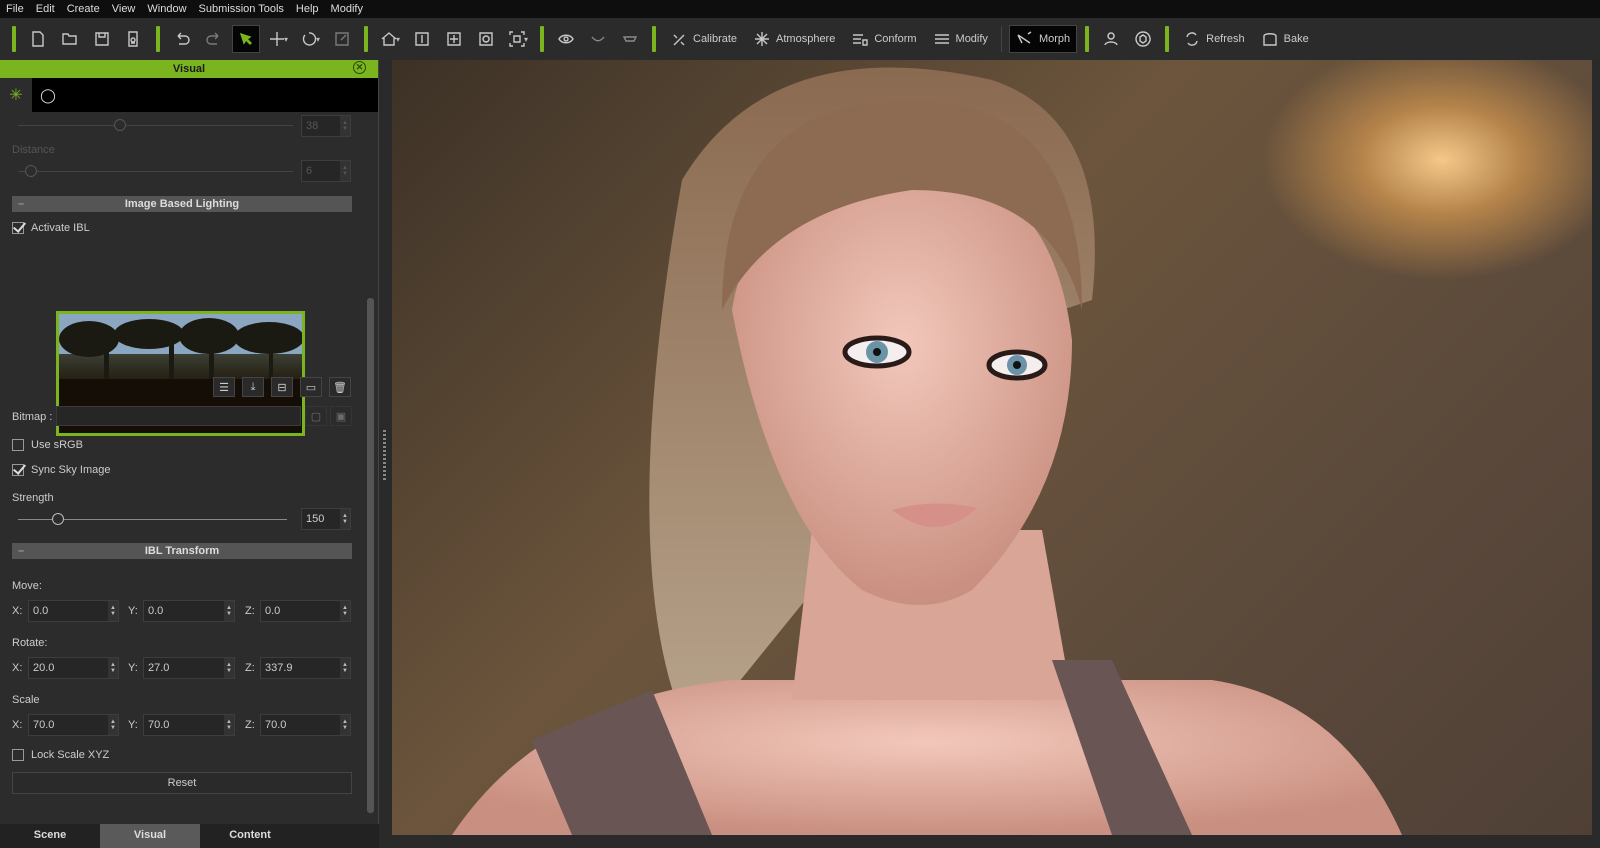 The width and height of the screenshot is (1600, 848). I want to click on eye-icon, so click(566, 39).